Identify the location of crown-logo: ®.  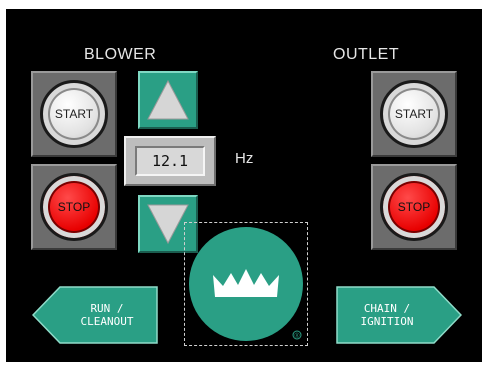
(246, 284).